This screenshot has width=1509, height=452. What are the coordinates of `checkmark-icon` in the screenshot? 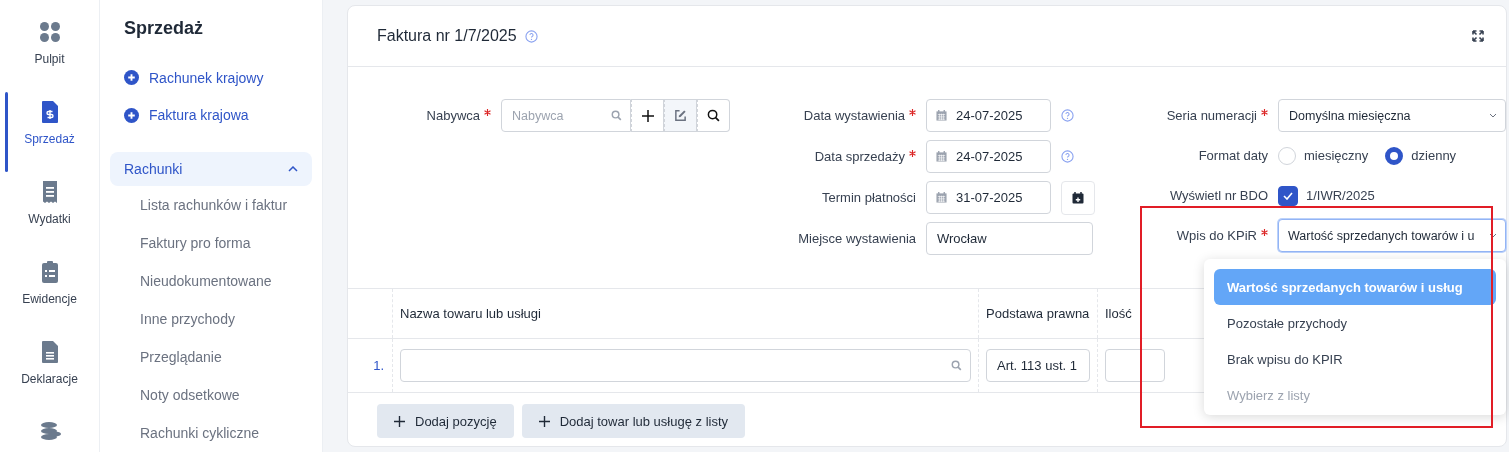 It's located at (1288, 195).